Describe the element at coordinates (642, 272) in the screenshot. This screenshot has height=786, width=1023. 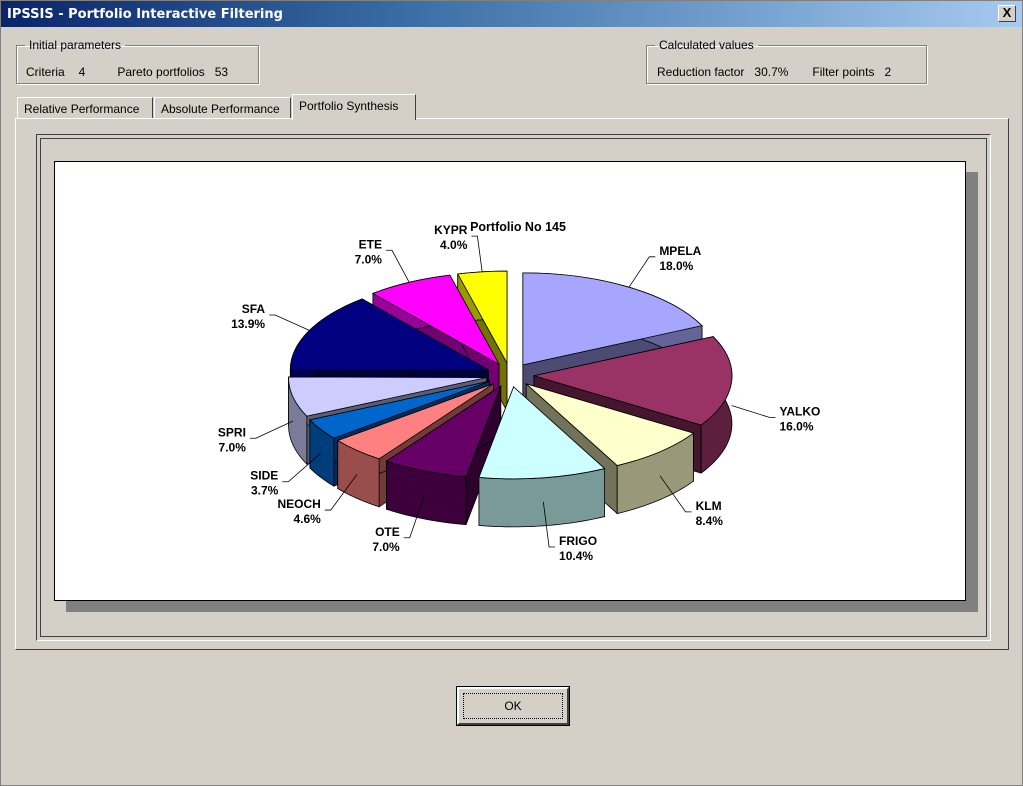
I see `leader-line-mpela` at that location.